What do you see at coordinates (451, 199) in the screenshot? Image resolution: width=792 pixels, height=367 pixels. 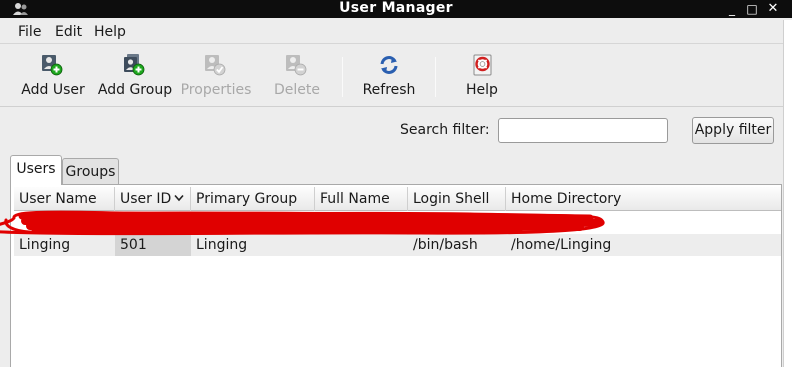 I see `column-header-label: Login Shell` at bounding box center [451, 199].